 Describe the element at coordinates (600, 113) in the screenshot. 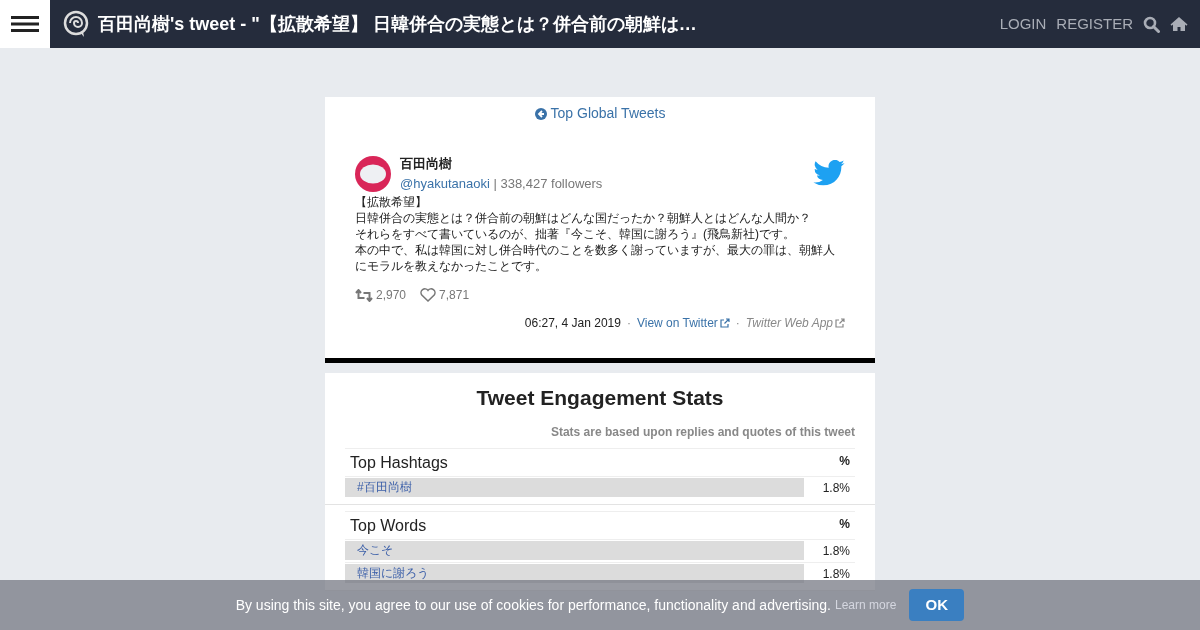

I see `back-link: Top Global Tweets` at that location.